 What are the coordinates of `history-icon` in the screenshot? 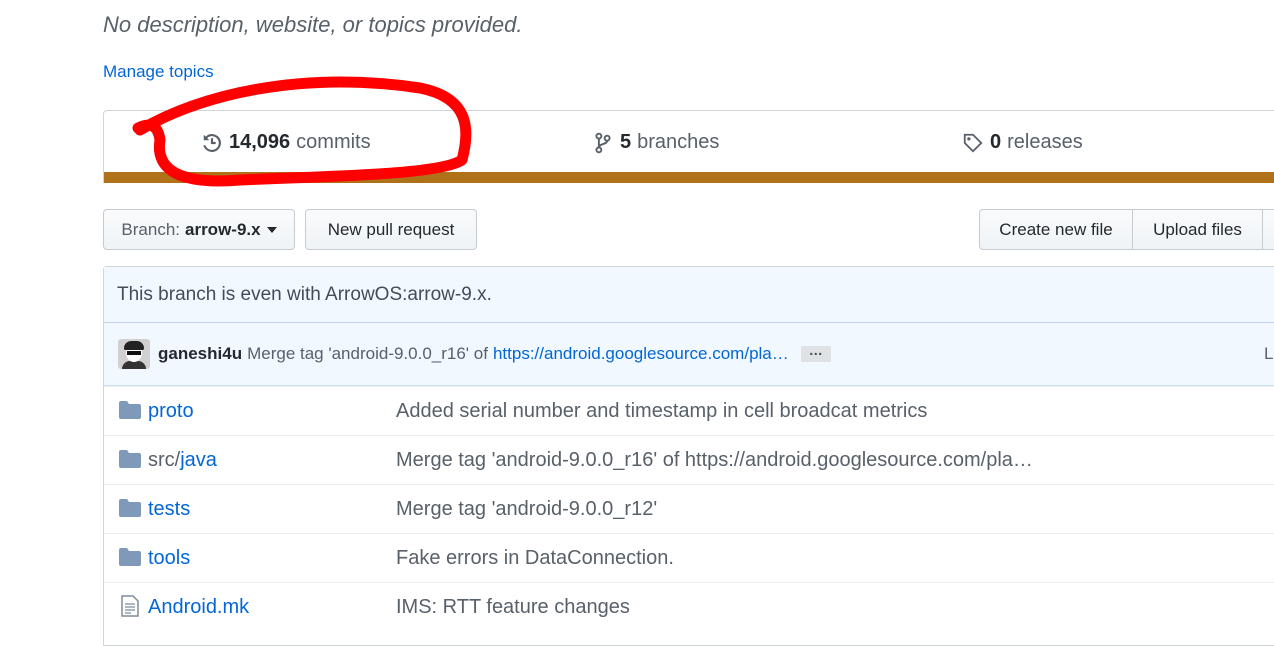 It's located at (212, 142).